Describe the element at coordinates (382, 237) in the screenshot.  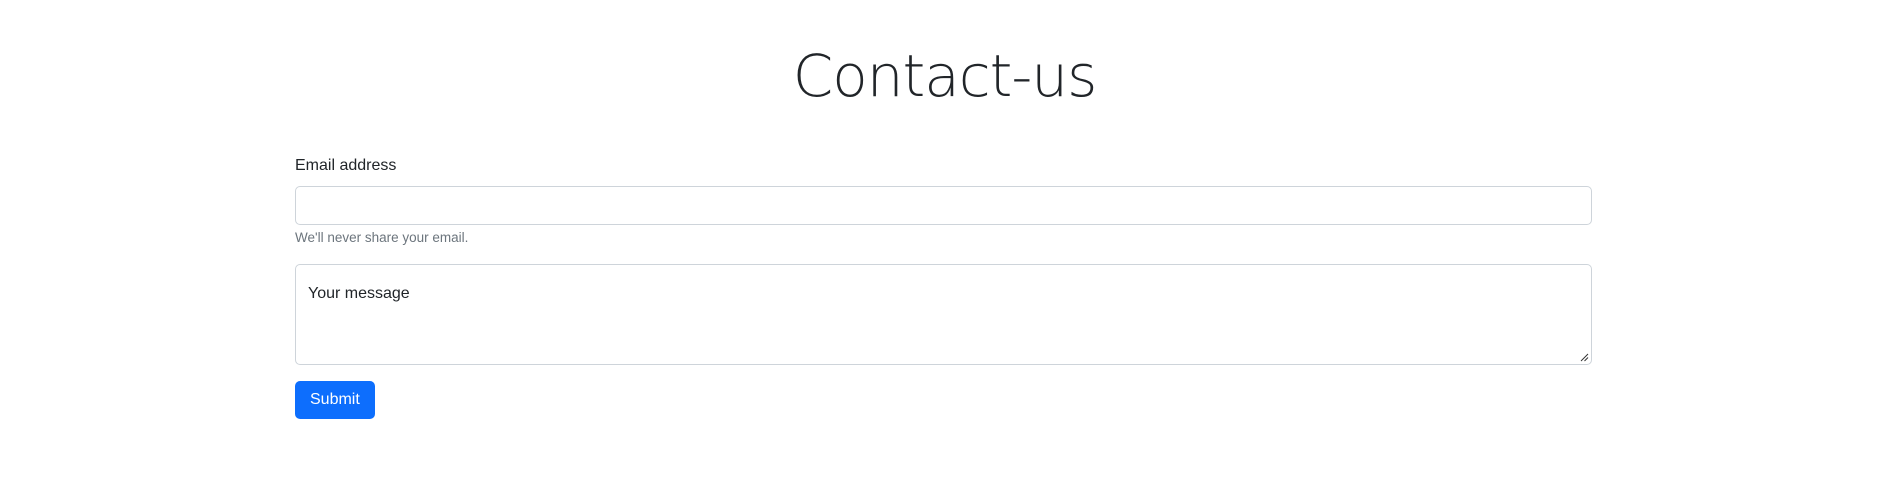
I see `email-help-text: We'll never share your email.` at that location.